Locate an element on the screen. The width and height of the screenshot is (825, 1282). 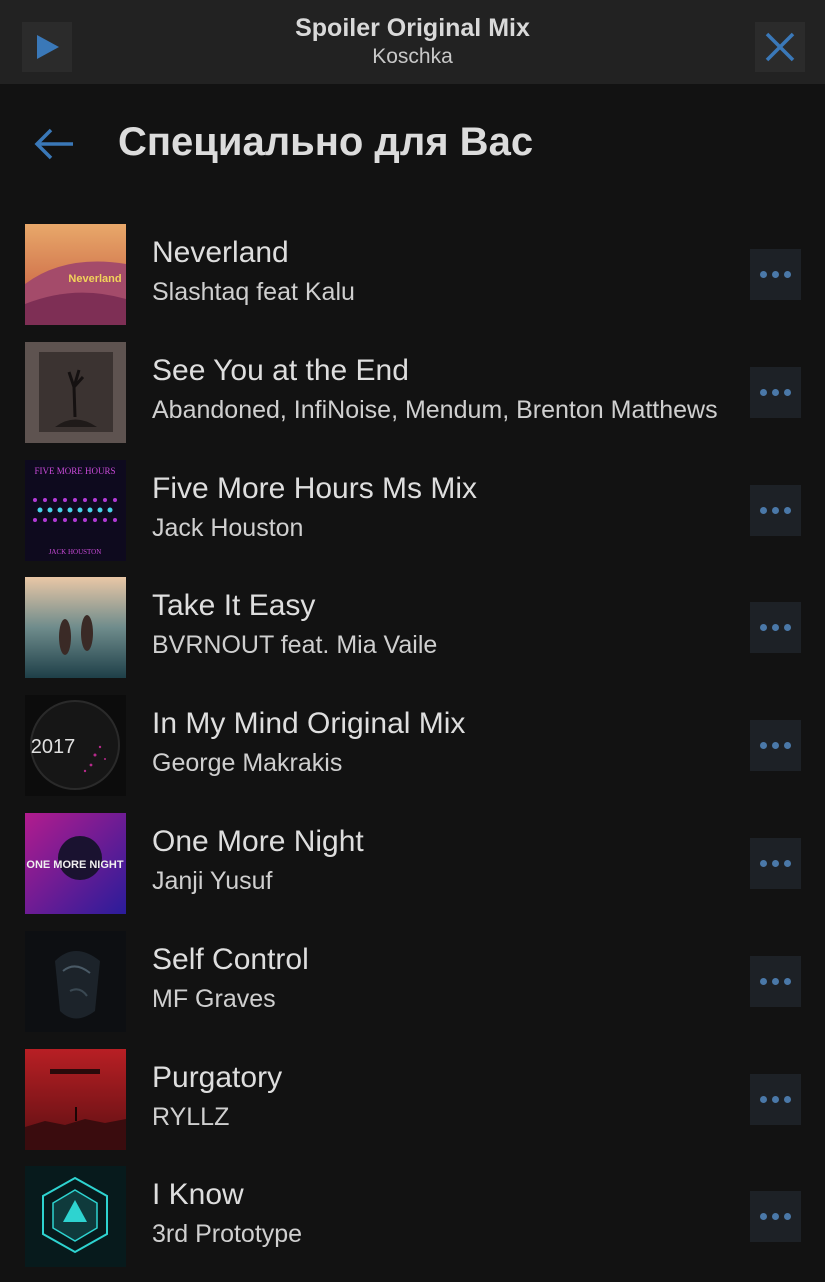
back-button is located at coordinates (54, 144).